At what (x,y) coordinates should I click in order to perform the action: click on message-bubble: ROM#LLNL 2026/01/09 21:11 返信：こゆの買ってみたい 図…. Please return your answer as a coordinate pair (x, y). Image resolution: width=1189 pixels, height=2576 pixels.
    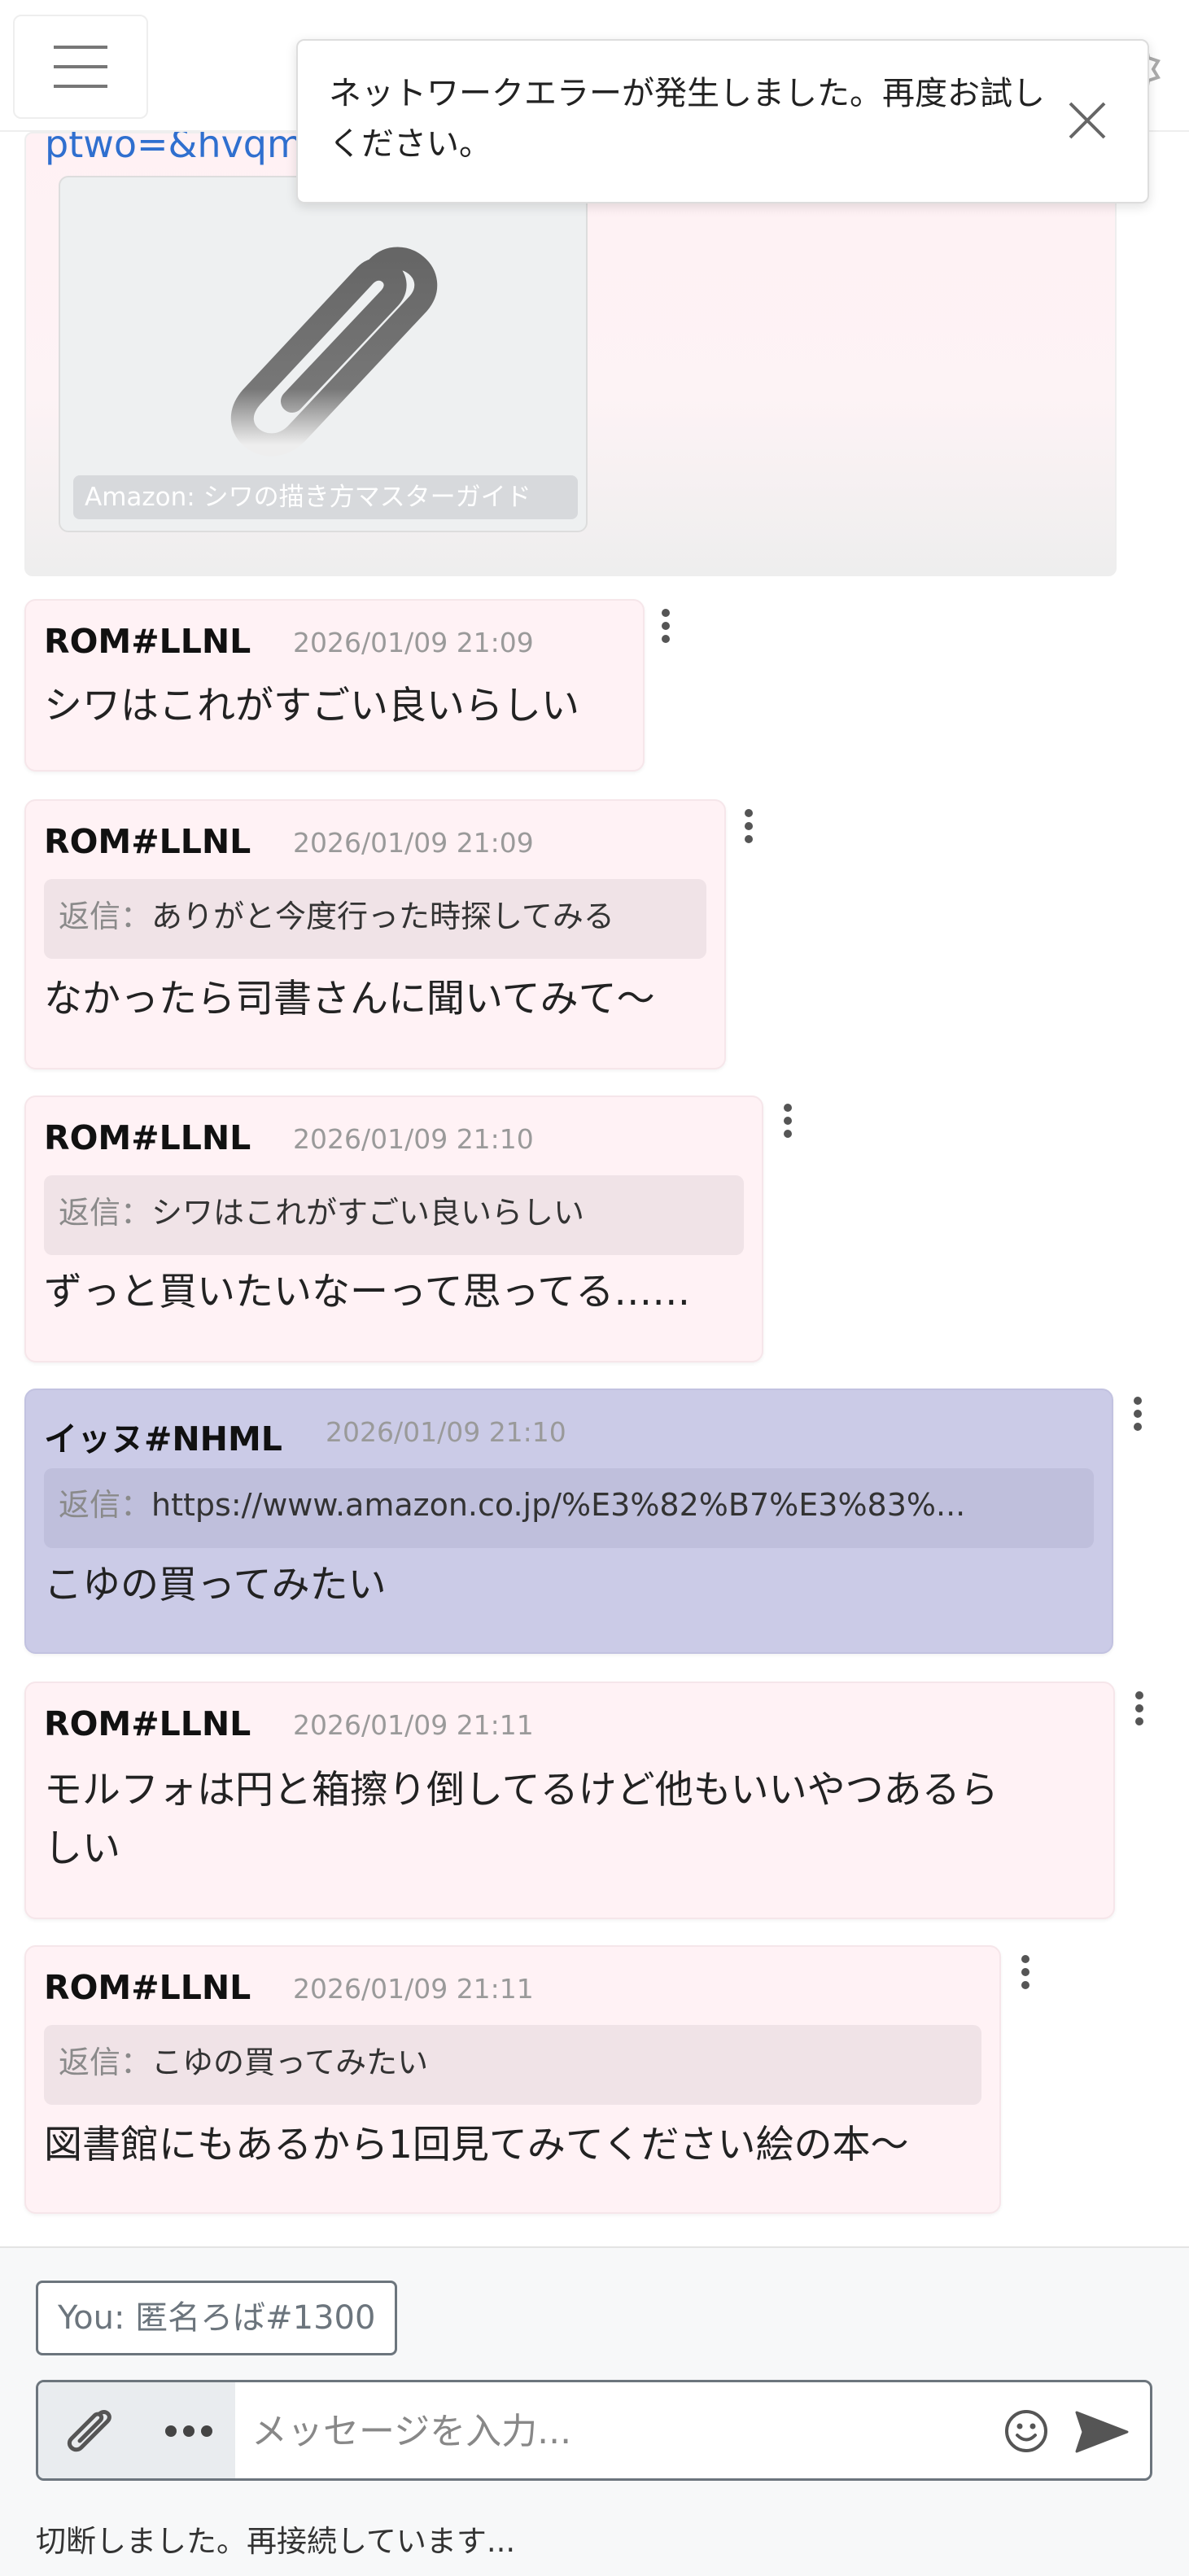
    Looking at the image, I should click on (513, 2079).